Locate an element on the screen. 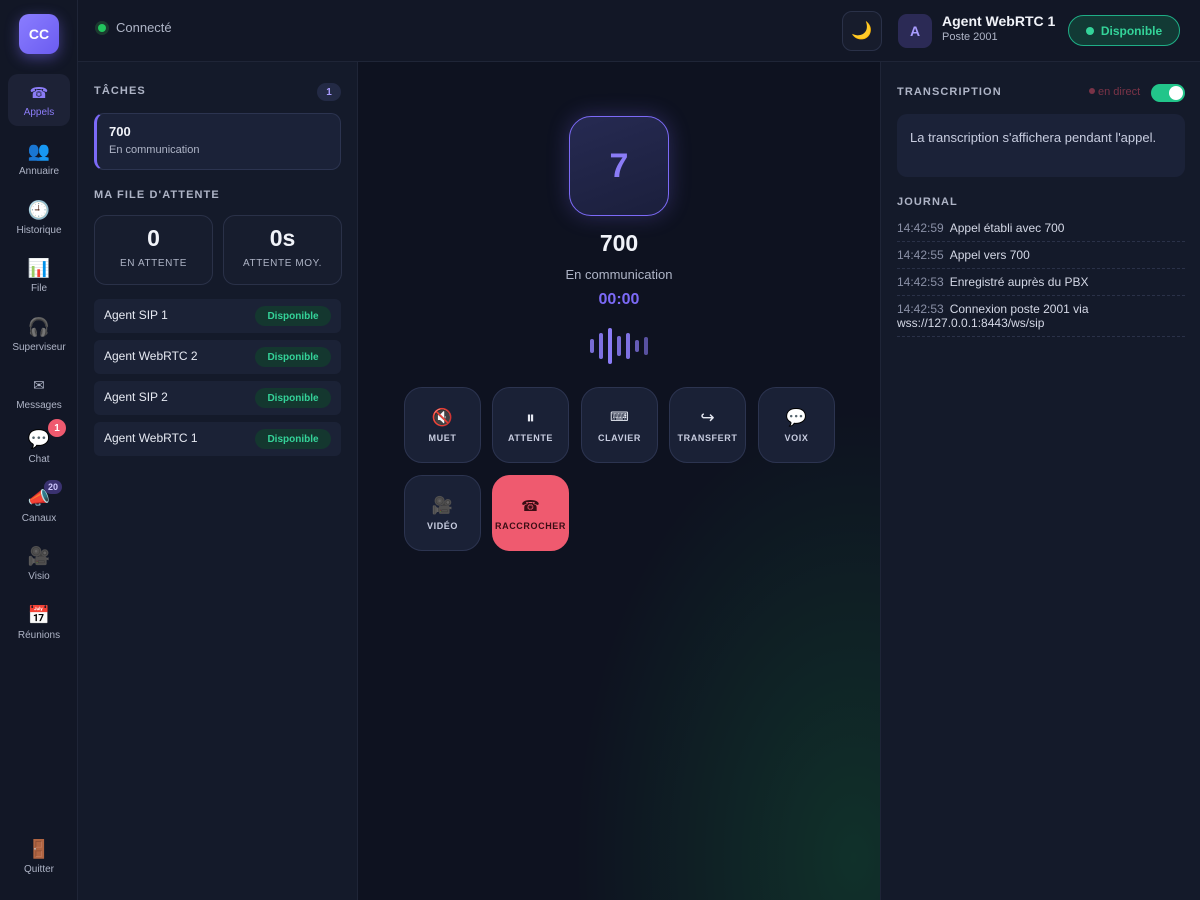  keypad-label: CLAVIER is located at coordinates (619, 438).